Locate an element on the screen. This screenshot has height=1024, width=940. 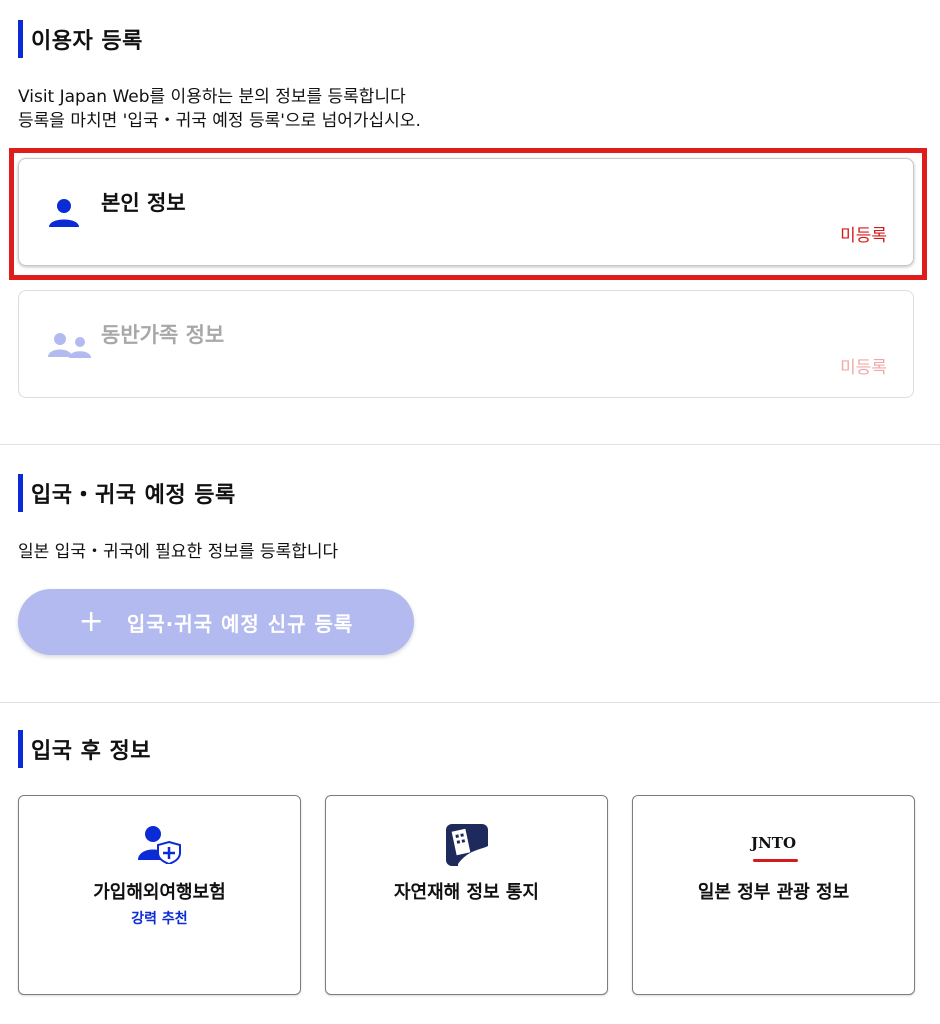
after-entry-heading: 입국 후 정보 is located at coordinates (84, 749).